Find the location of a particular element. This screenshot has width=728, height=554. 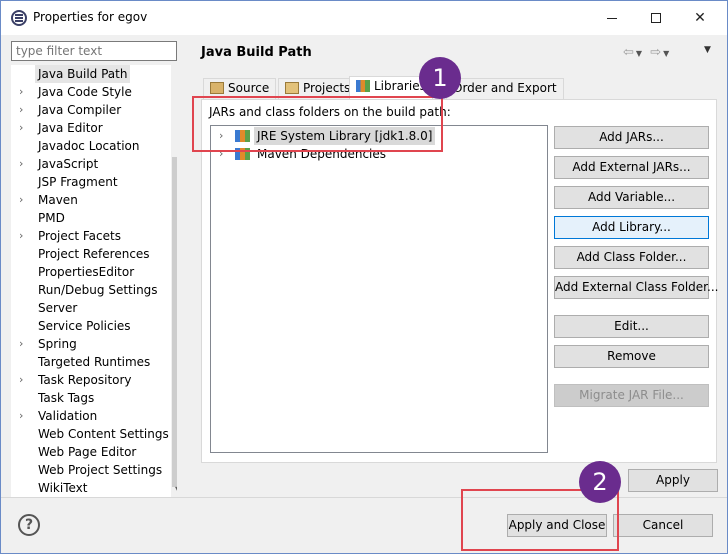

tree-item-wikitext: WikiText is located at coordinates (90, 488).